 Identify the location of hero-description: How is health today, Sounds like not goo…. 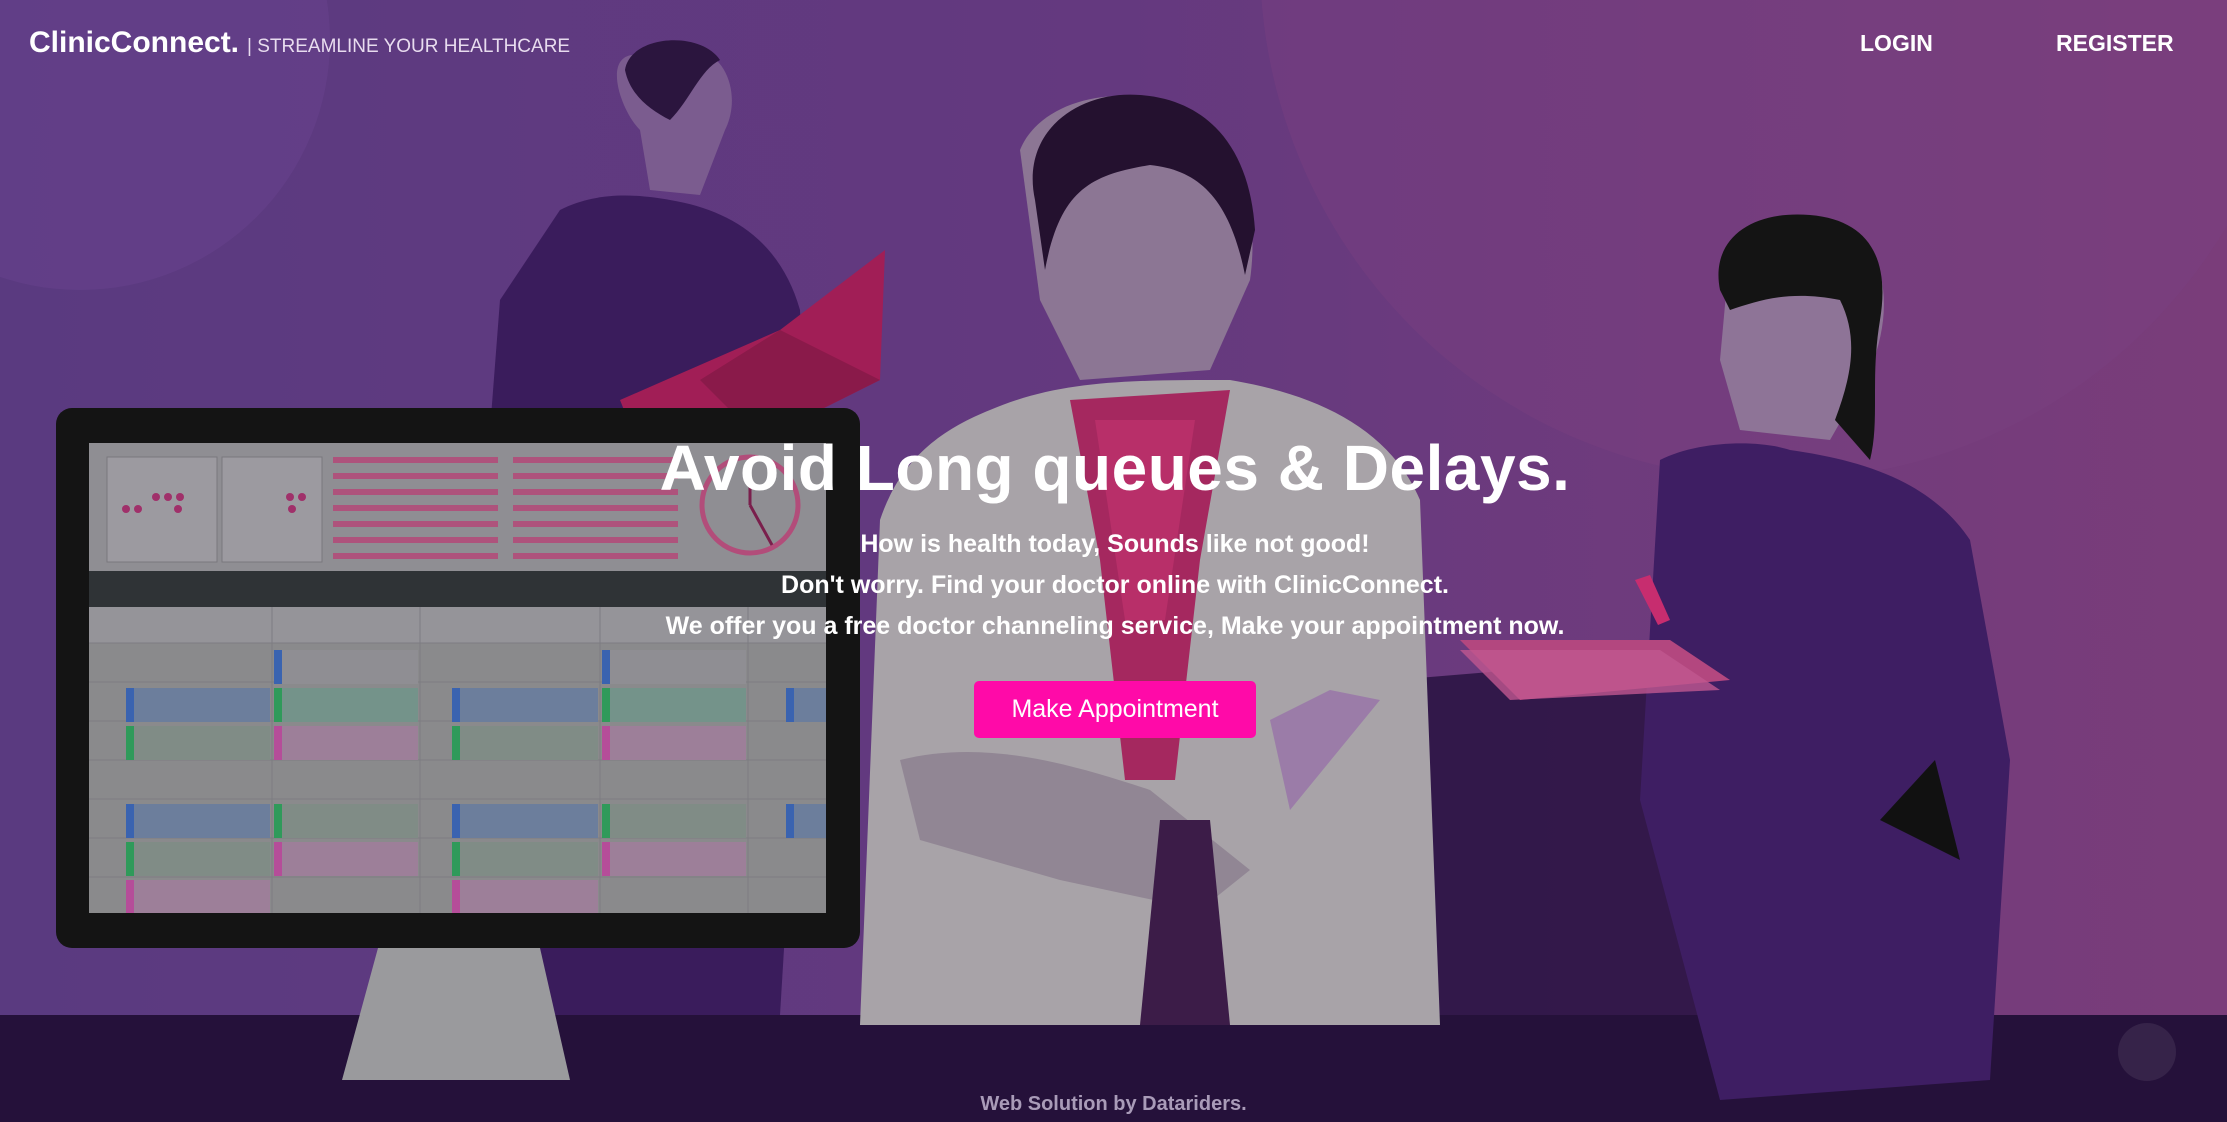
(1115, 585).